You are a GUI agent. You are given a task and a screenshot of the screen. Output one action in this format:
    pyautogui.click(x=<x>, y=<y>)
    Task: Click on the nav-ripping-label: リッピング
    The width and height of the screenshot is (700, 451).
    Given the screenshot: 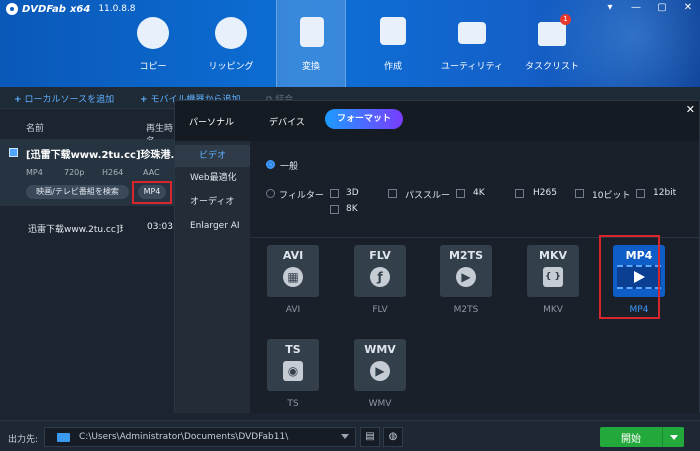 What is the action you would take?
    pyautogui.click(x=231, y=67)
    